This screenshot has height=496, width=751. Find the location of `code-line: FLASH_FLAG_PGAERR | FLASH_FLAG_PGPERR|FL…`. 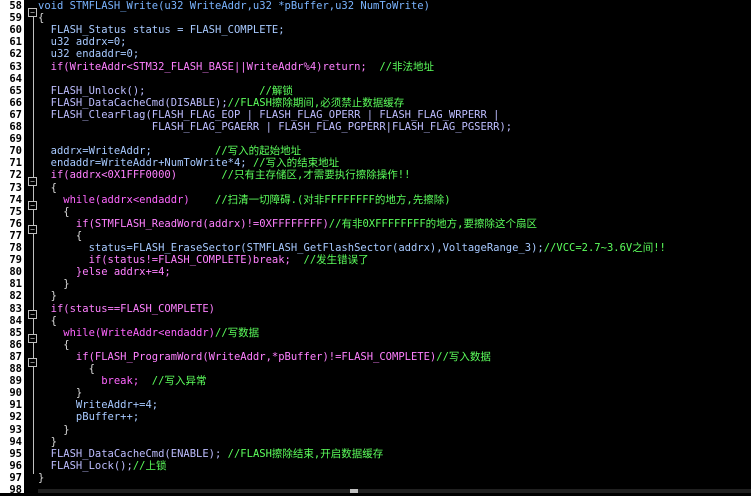

code-line: FLASH_FLAG_PGAERR | FLASH_FLAG_PGPERR|FL… is located at coordinates (275, 127).